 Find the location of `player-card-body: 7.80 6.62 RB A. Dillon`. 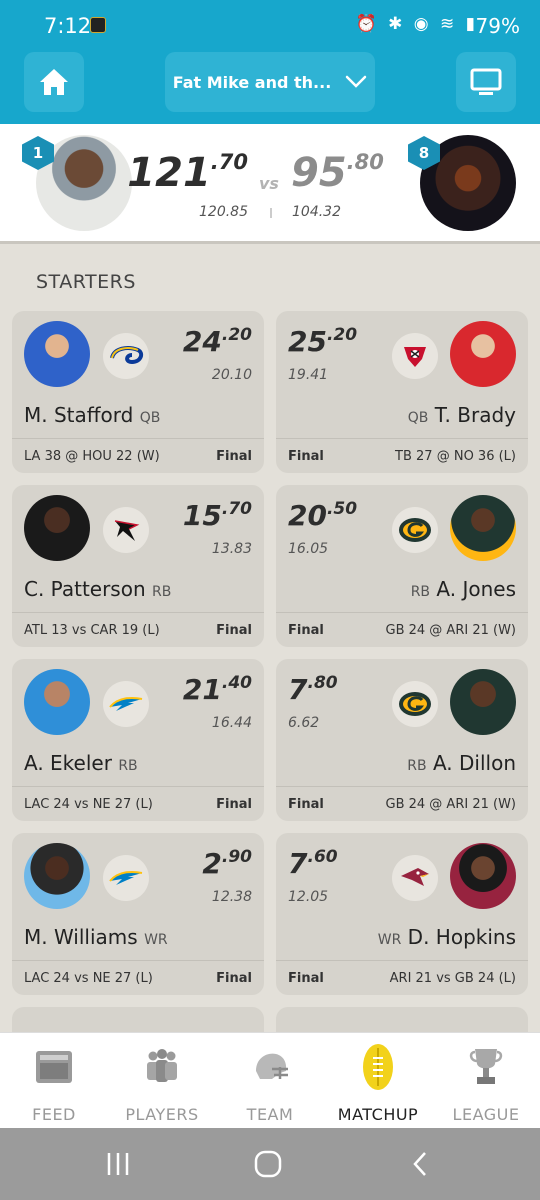

player-card-body: 7.80 6.62 RB A. Dillon is located at coordinates (402, 722).